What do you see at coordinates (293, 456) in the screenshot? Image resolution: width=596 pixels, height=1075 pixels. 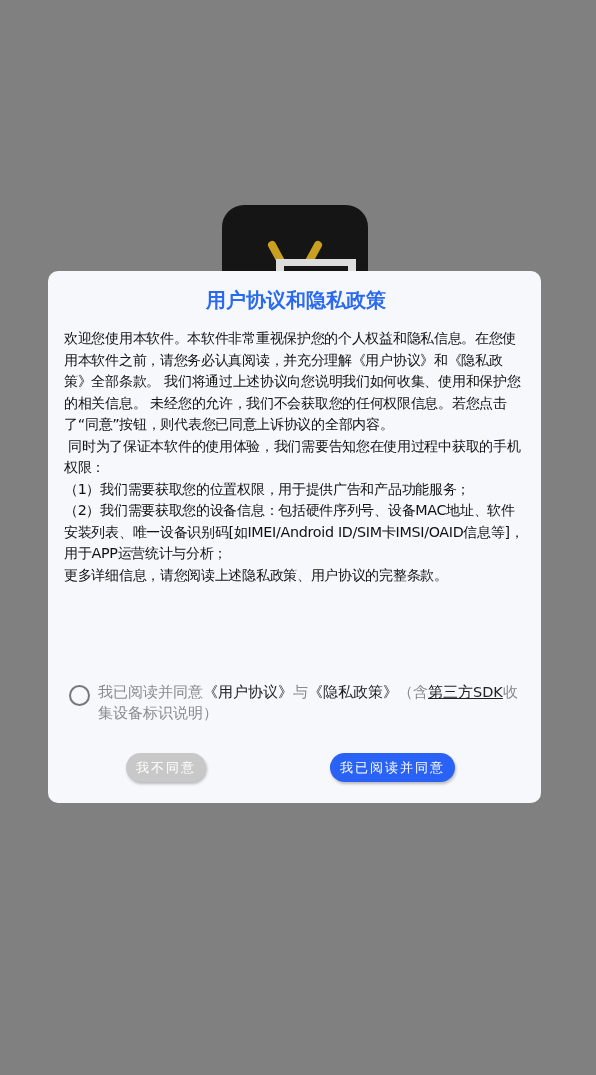 I see `policy-paragraph: 同时为了保证本软件的使用体验，我们需要告知您在使用过程中获取的手机权限：` at bounding box center [293, 456].